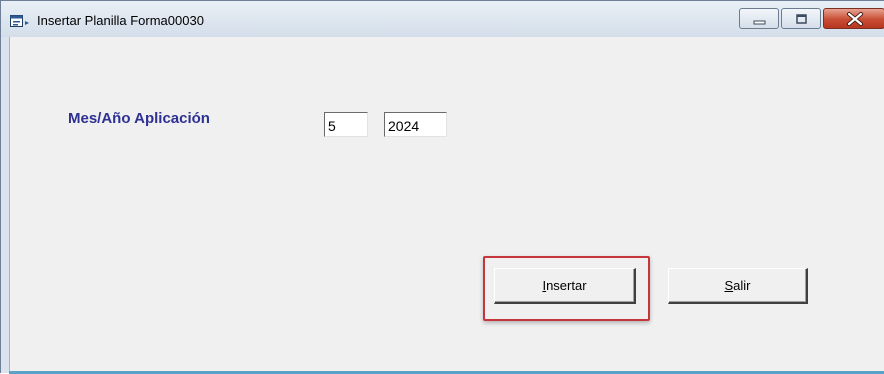 The height and width of the screenshot is (374, 884). I want to click on maximize-button, so click(801, 18).